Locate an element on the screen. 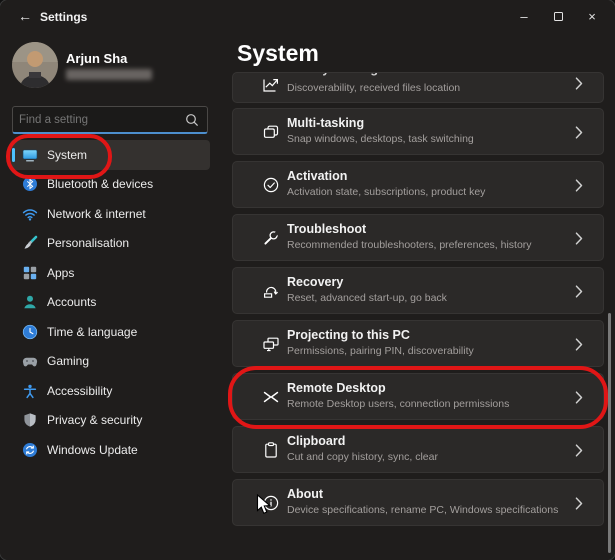 The height and width of the screenshot is (560, 615). user-email-redacted is located at coordinates (109, 74).